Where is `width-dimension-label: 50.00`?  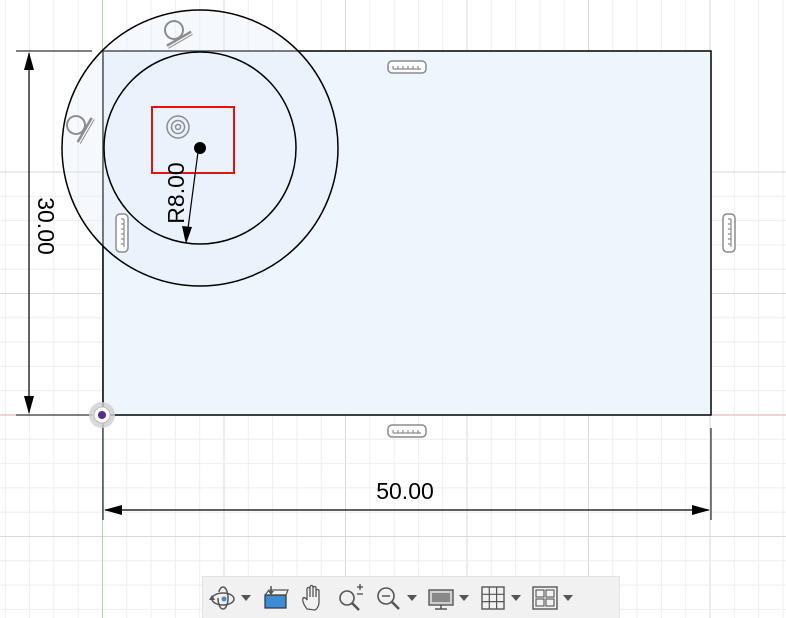
width-dimension-label: 50.00 is located at coordinates (405, 491).